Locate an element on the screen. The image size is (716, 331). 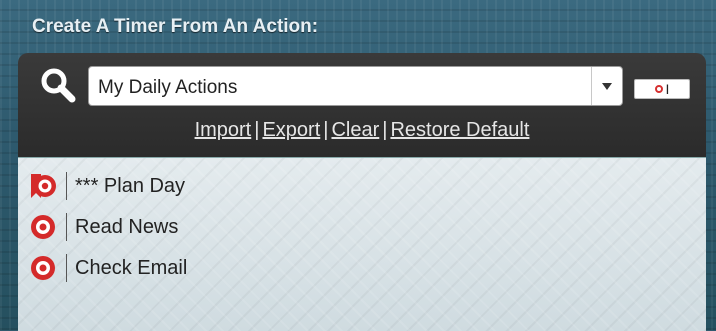
list-item-check-email: Check Email is located at coordinates (107, 268).